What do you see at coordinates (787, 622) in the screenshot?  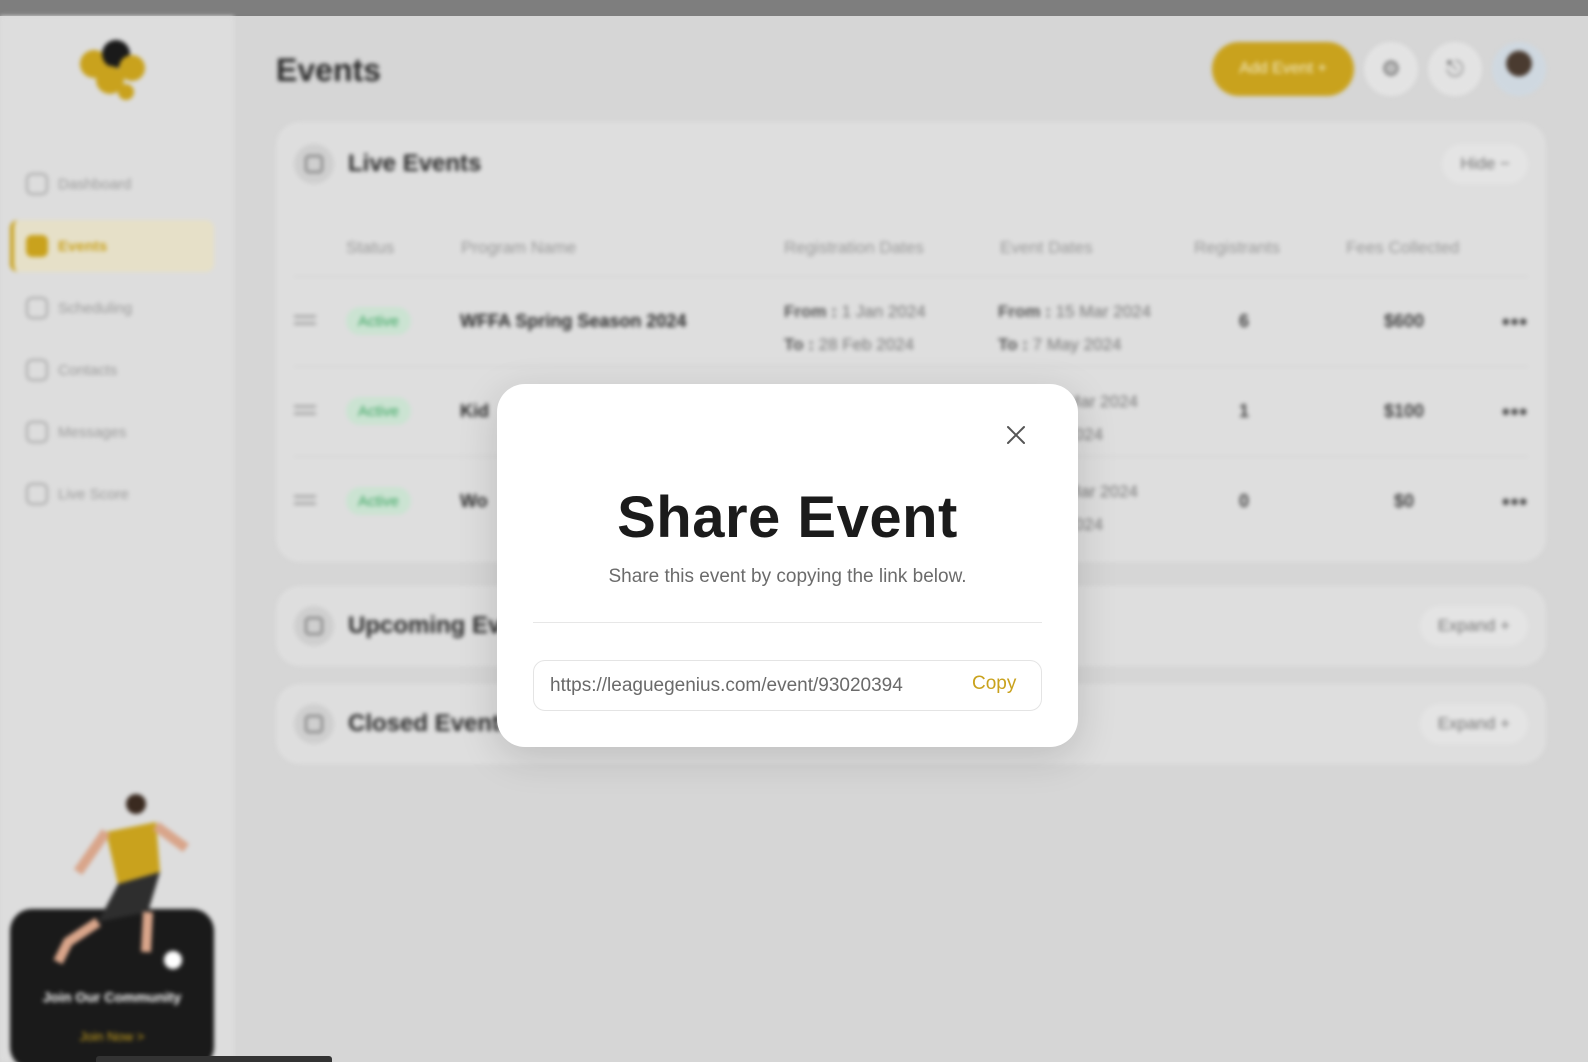 I see `divider` at bounding box center [787, 622].